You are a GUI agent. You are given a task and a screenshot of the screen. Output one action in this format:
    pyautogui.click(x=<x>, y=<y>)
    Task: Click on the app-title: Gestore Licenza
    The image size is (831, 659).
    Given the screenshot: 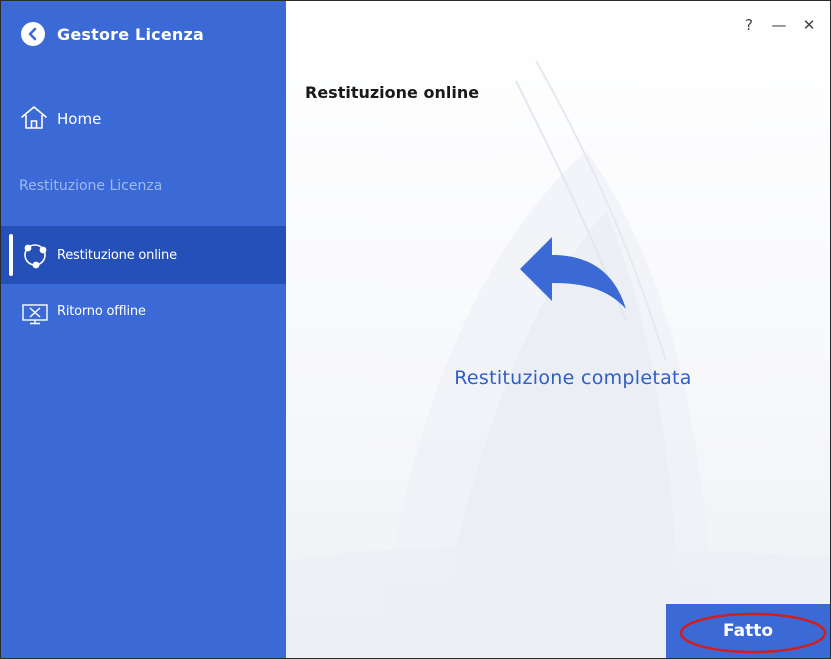 What is the action you would take?
    pyautogui.click(x=130, y=34)
    